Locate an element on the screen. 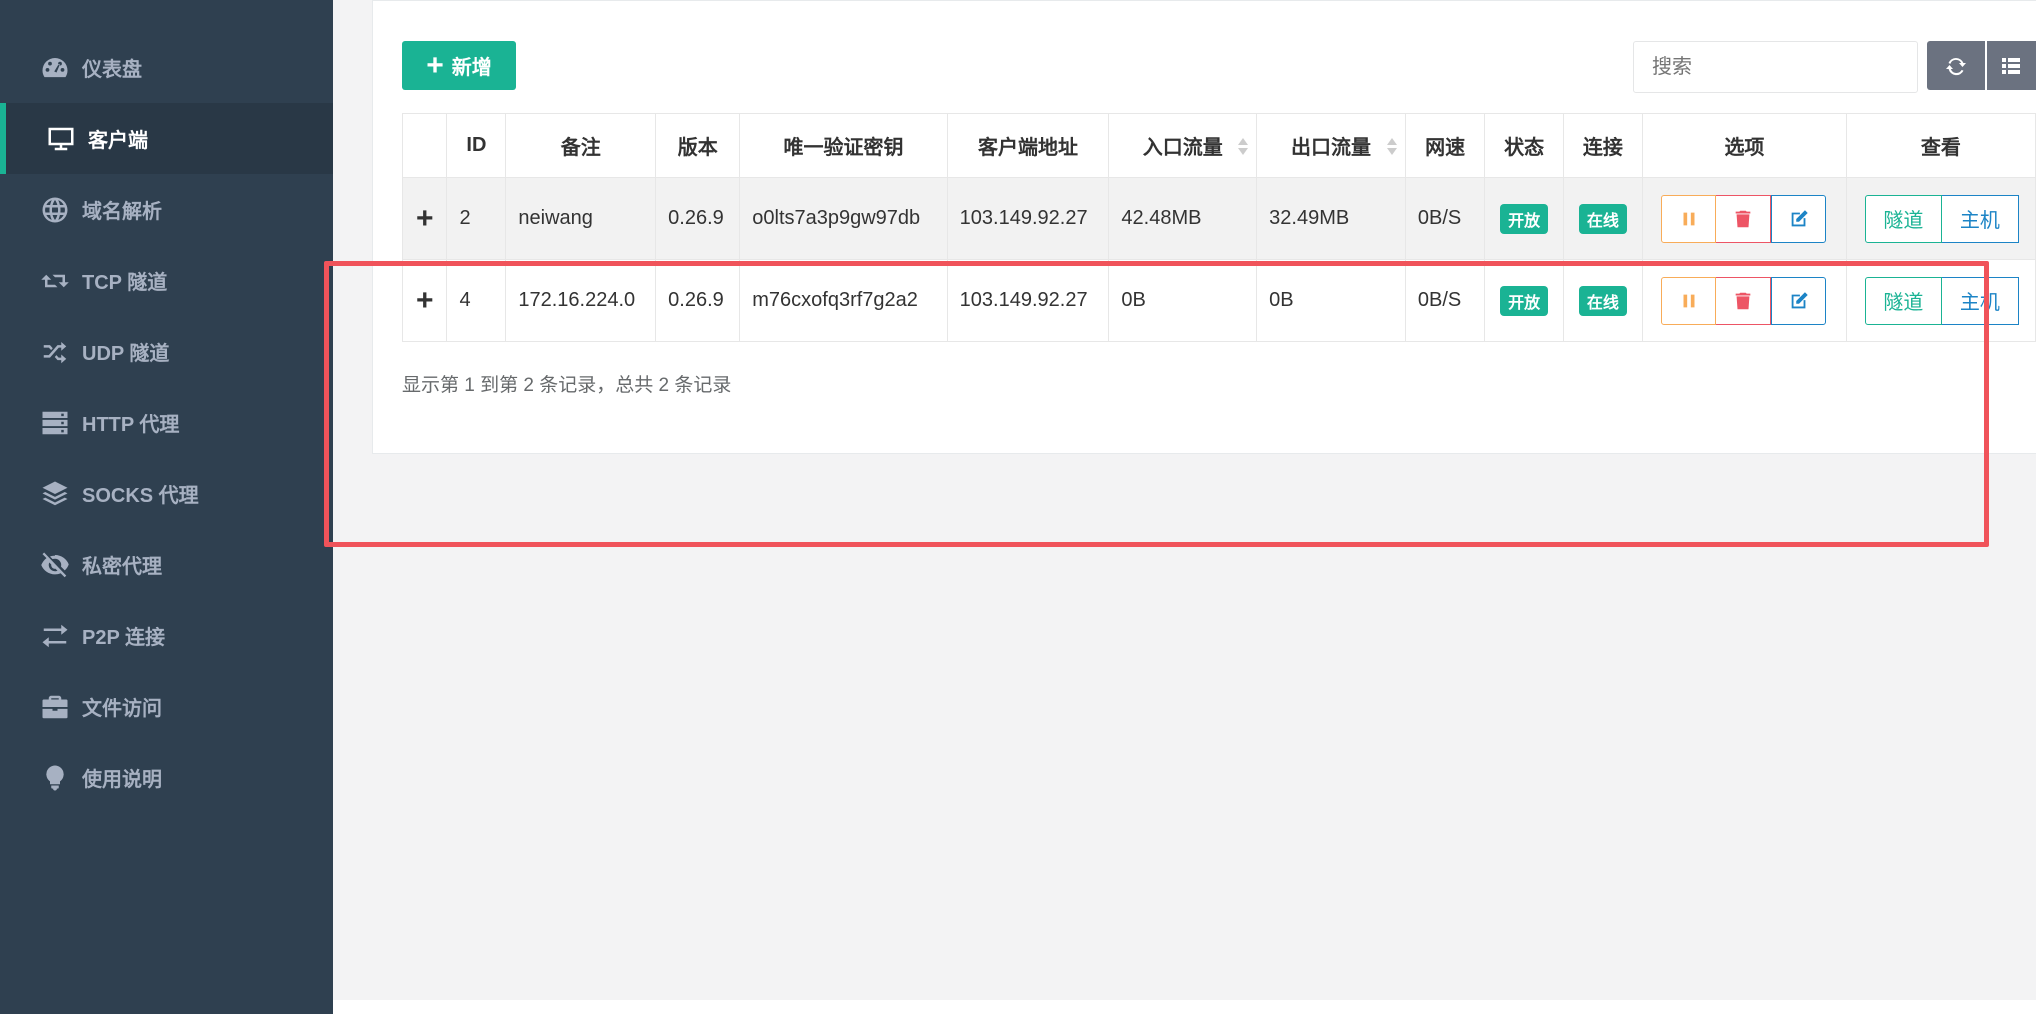 The image size is (2036, 1014). options-group is located at coordinates (1753, 218).